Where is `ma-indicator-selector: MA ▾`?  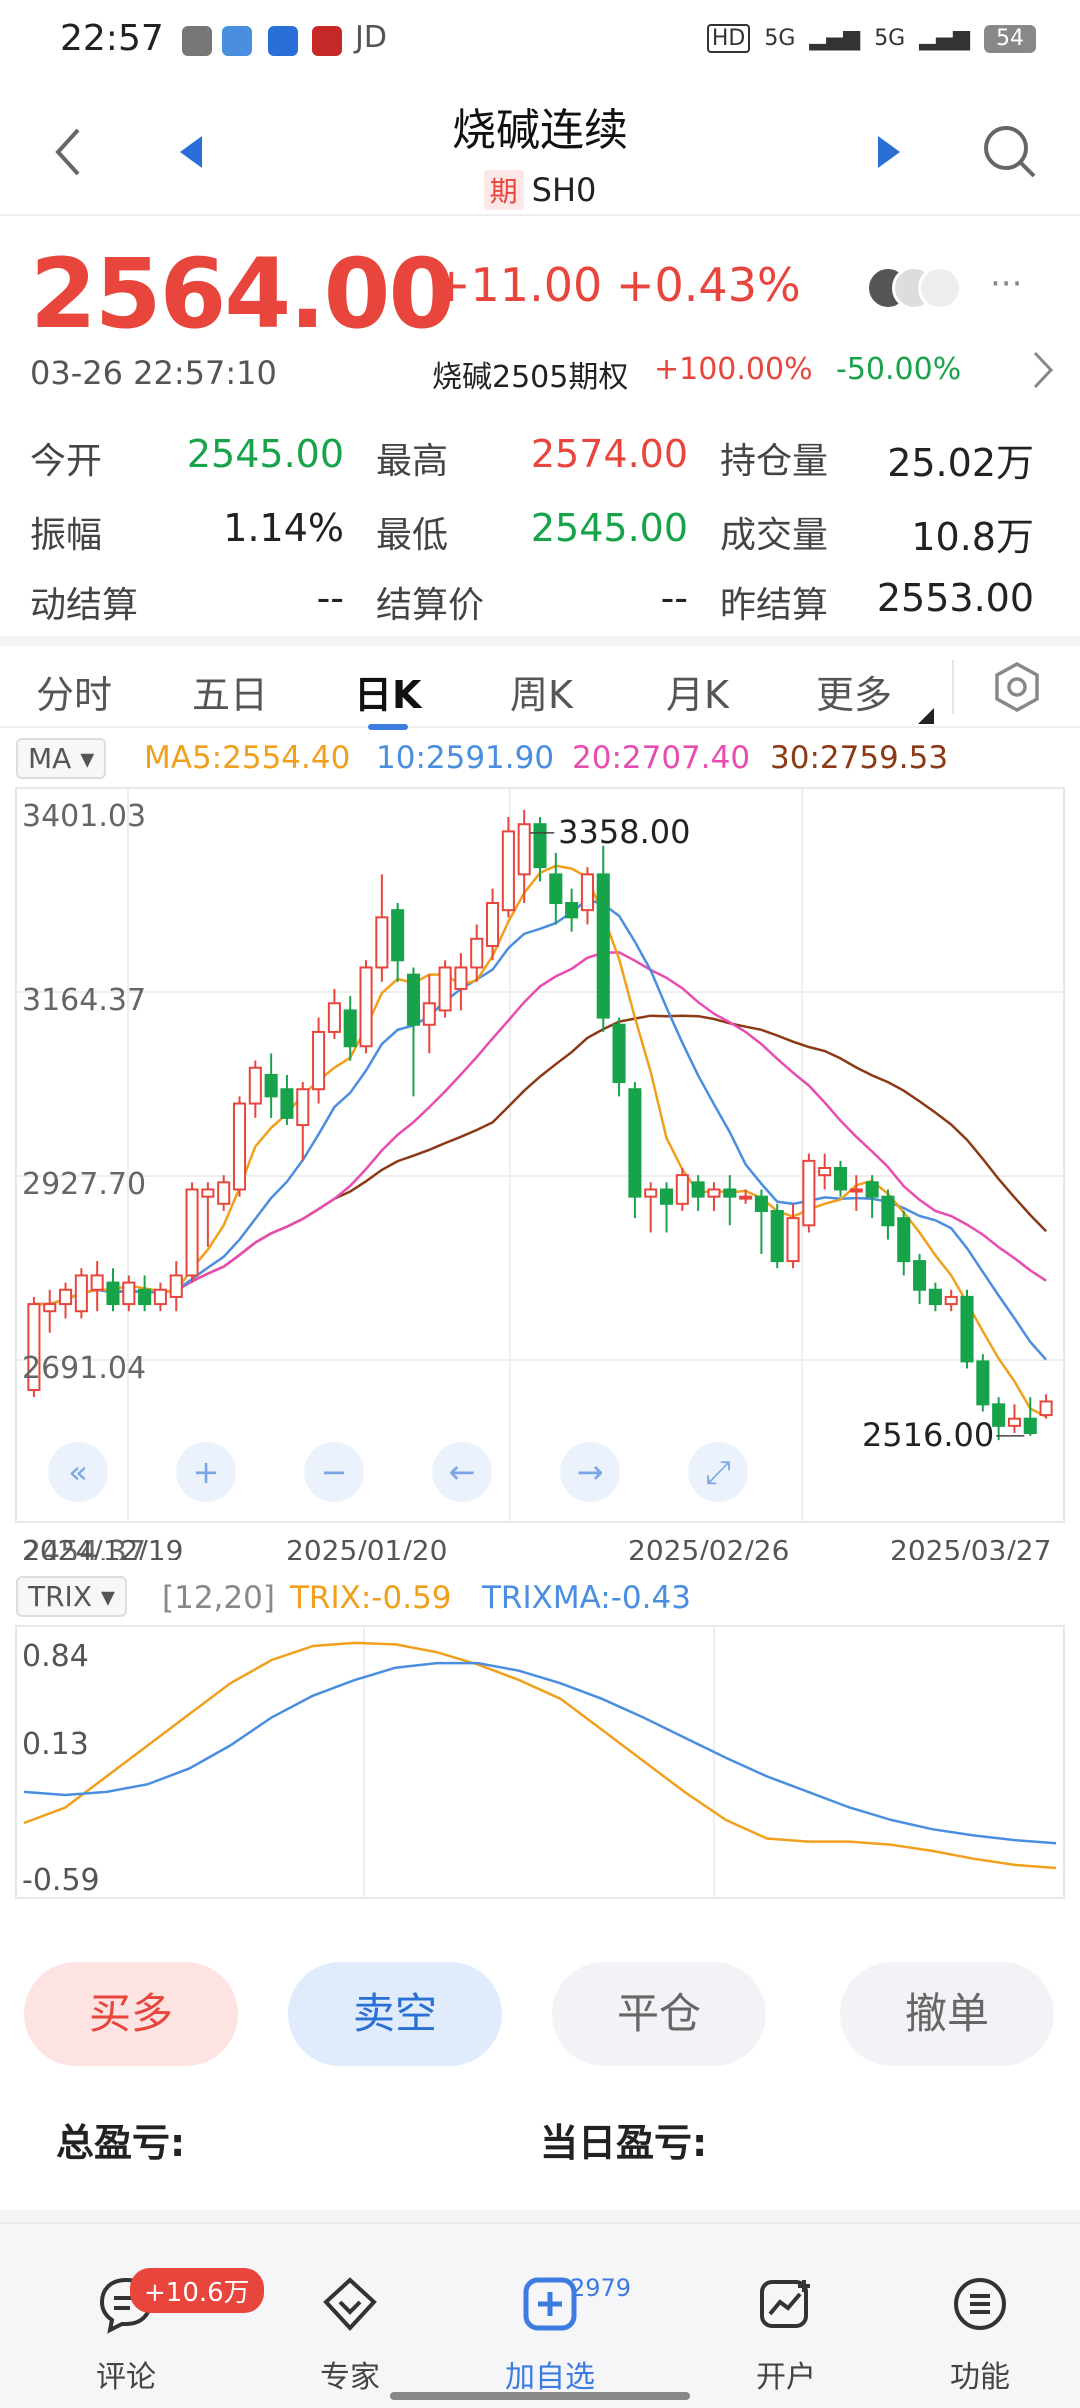
ma-indicator-selector: MA ▾ is located at coordinates (61, 758).